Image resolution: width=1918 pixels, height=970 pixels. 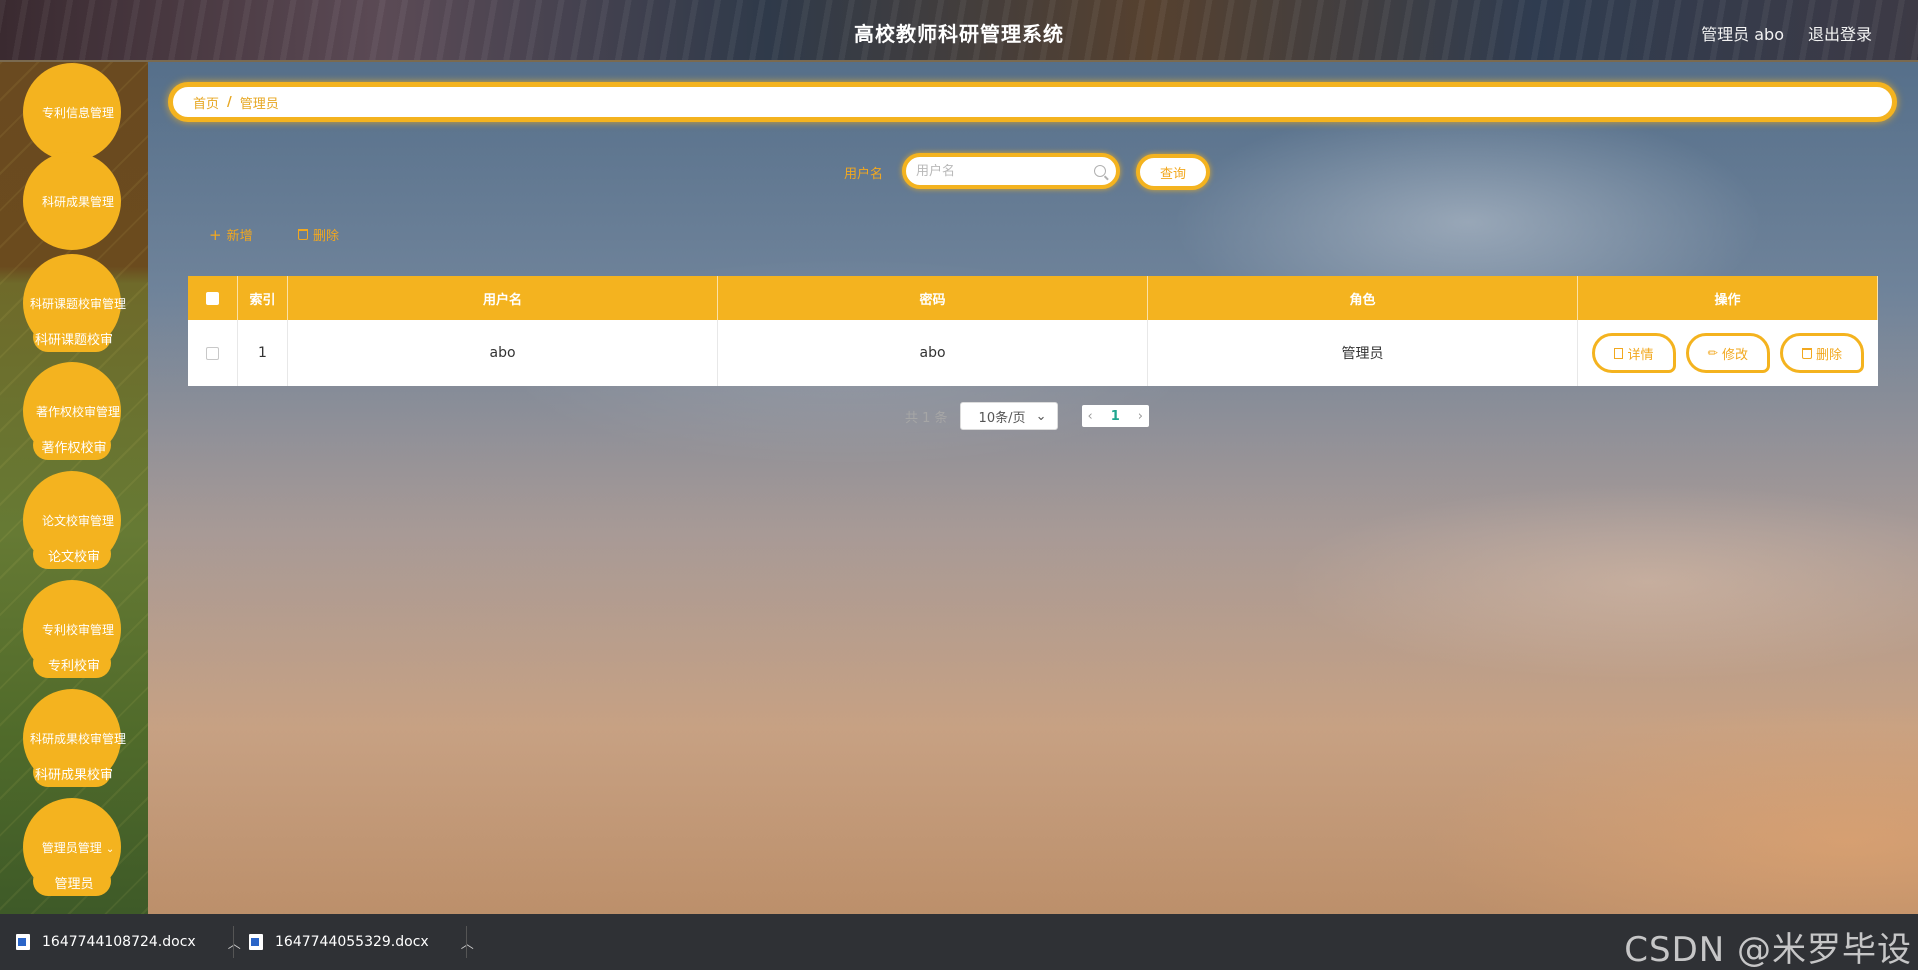 I want to click on breadcrumb-current: 管理员, so click(x=259, y=104).